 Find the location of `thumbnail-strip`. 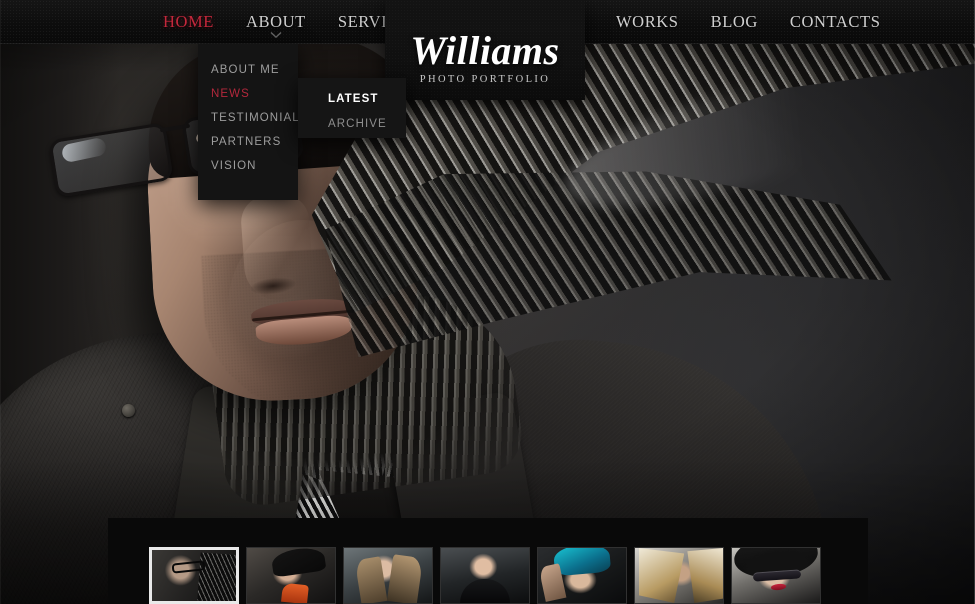

thumbnail-strip is located at coordinates (488, 561).